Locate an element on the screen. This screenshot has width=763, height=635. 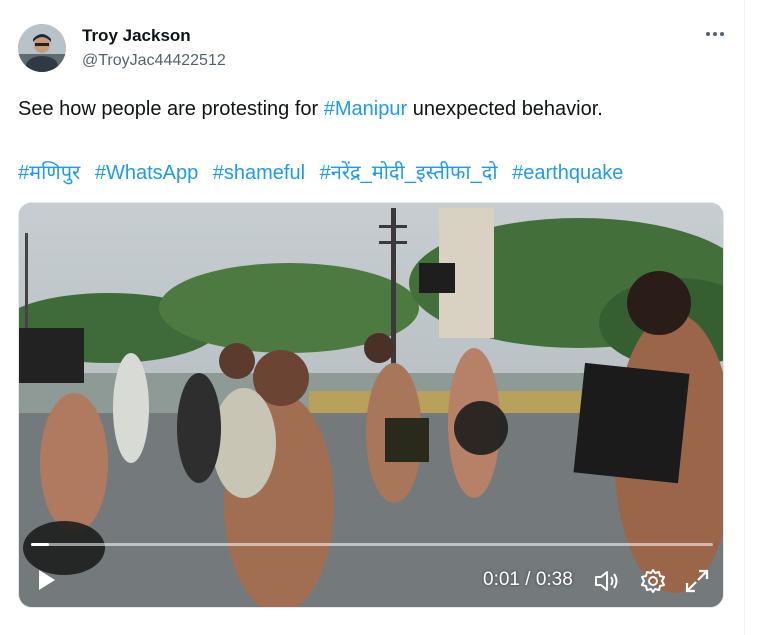
video-progress-bar is located at coordinates (372, 544).